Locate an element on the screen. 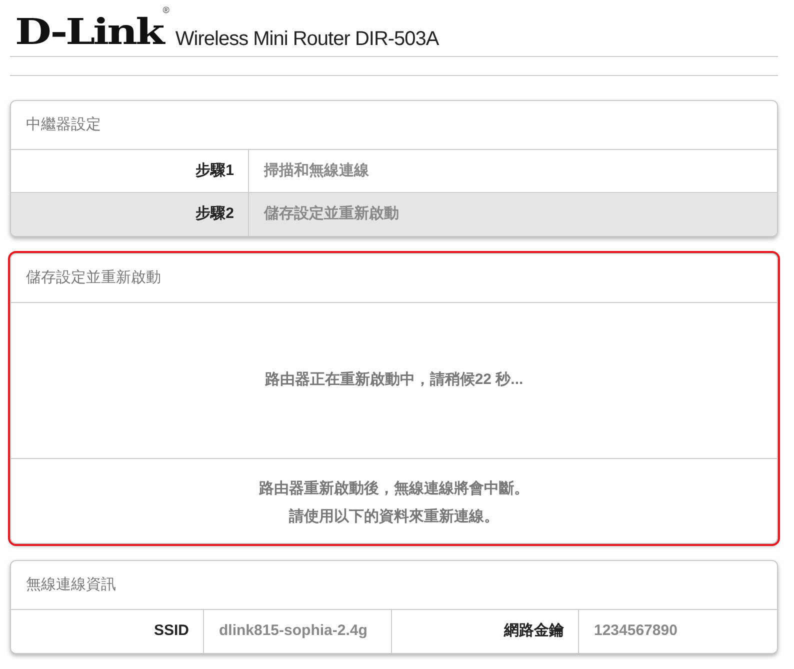 The width and height of the screenshot is (794, 669). note-text: 路由器重新啟動後，無線連線將會中斷。 is located at coordinates (394, 489).